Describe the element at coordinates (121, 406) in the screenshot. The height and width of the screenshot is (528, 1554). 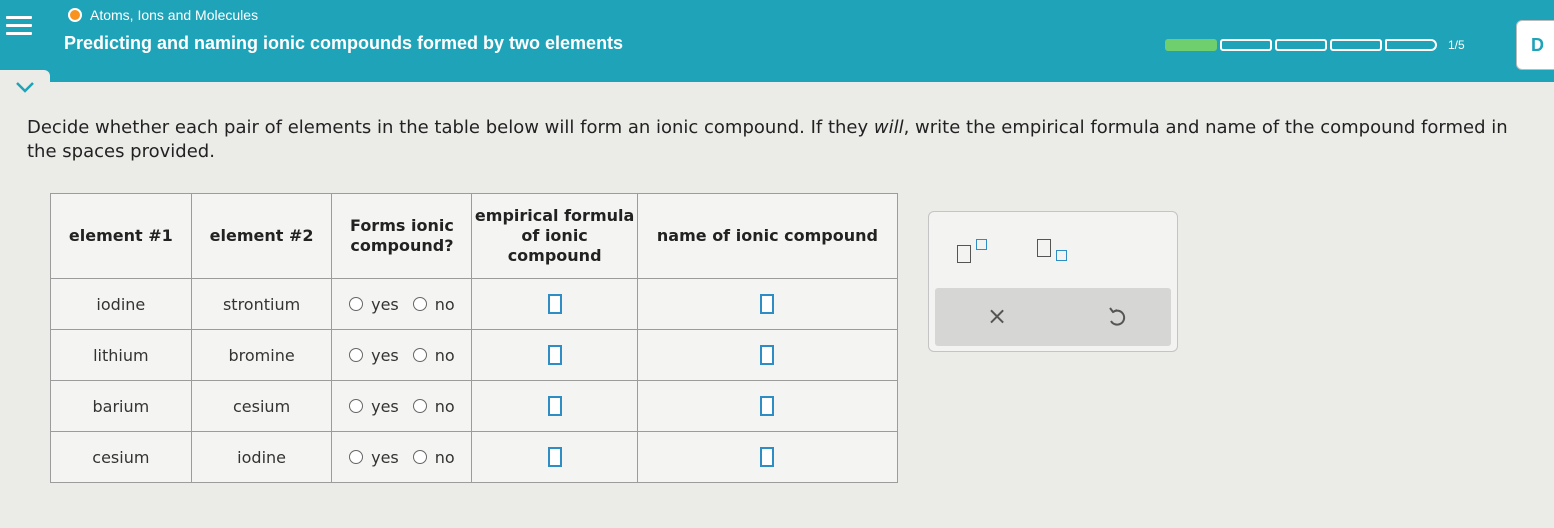
I see `element1-cell: barium` at that location.